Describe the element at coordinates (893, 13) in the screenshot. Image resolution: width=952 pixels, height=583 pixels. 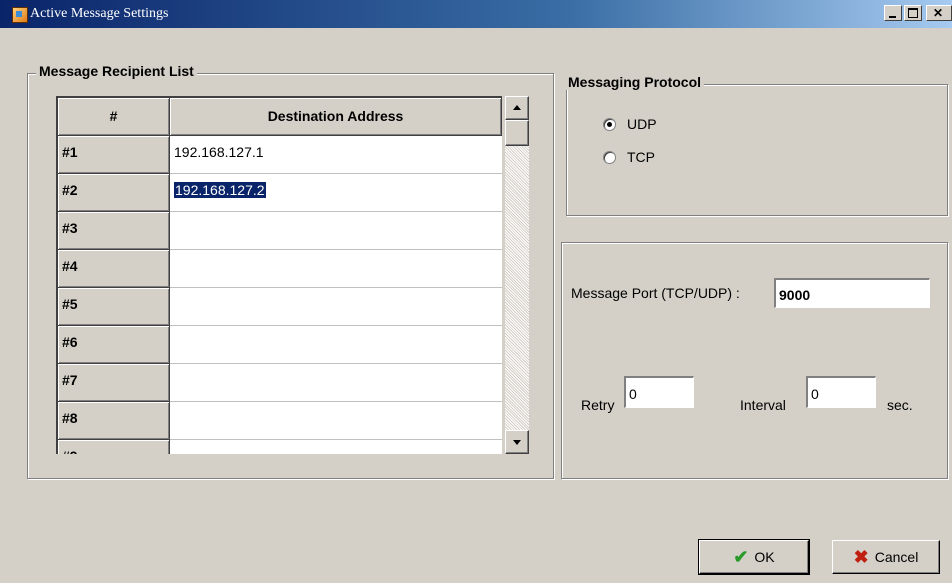
I see `minimize-button` at that location.